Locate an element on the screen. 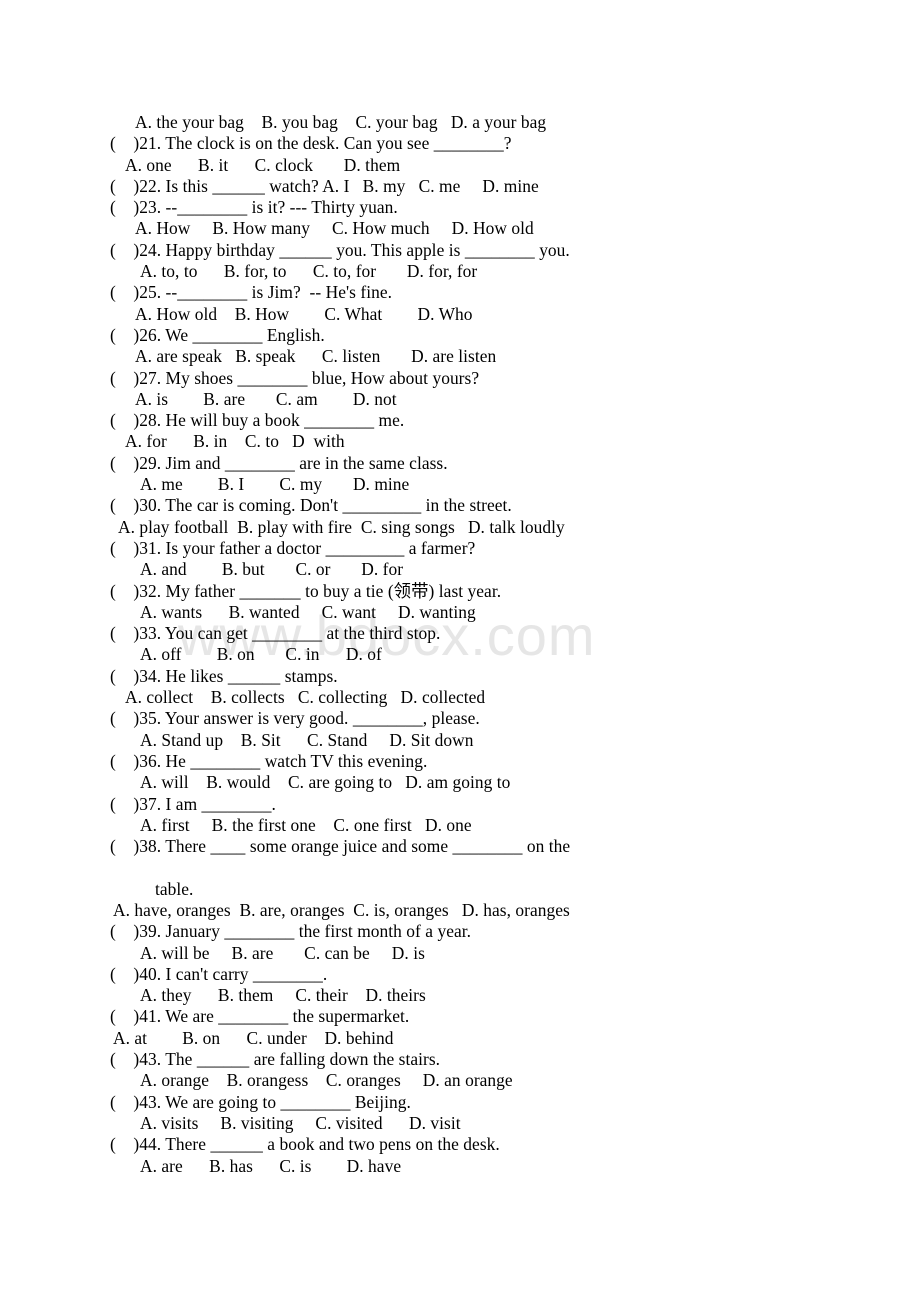  worksheet-line: A. are B. has C. is D. have is located at coordinates (271, 1165).